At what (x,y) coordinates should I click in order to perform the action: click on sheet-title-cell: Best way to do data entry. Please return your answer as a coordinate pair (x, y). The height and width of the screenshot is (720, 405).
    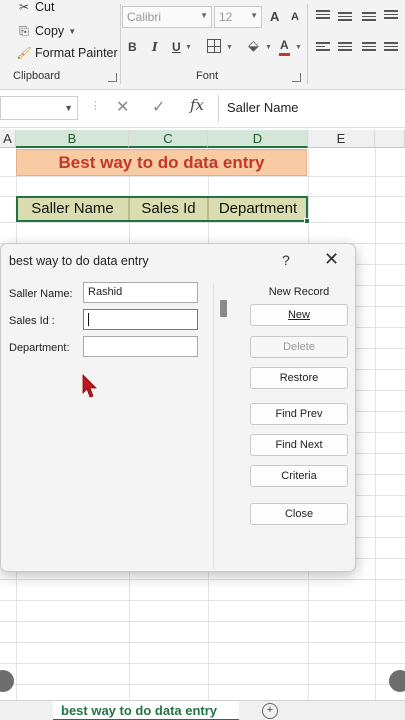
    Looking at the image, I should click on (161, 162).